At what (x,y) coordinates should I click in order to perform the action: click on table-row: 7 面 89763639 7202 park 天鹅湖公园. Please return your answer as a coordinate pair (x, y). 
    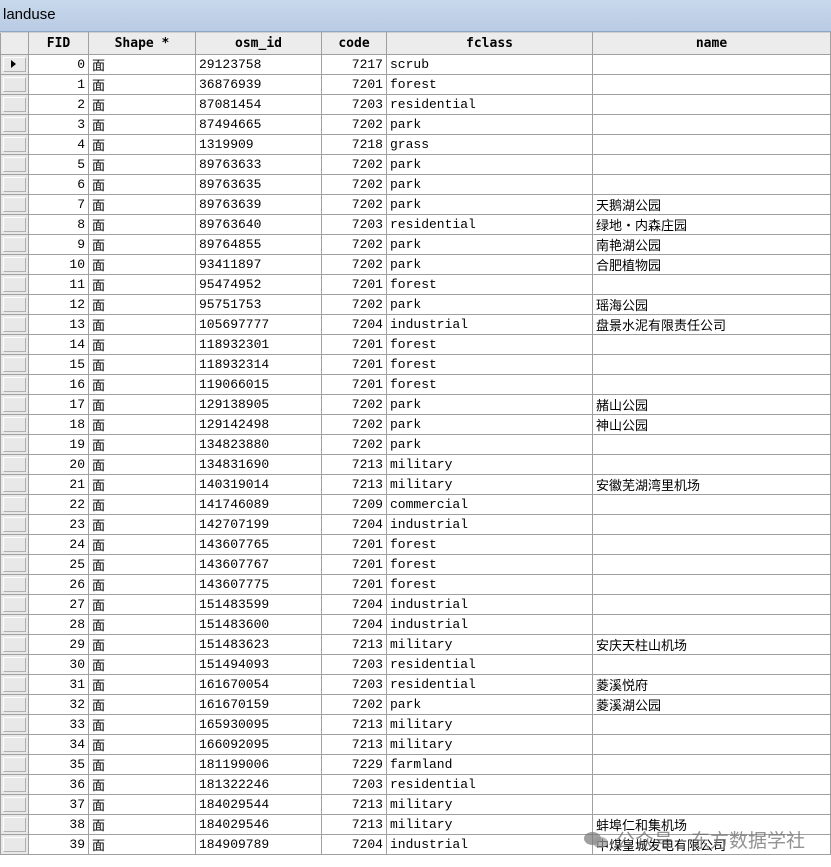
    Looking at the image, I should click on (415, 204).